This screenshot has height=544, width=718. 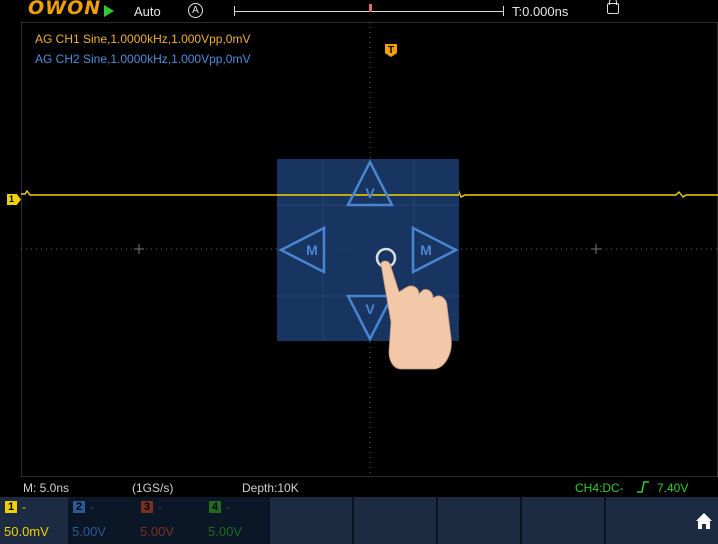 I want to click on ch1-number: 1, so click(x=11, y=507).